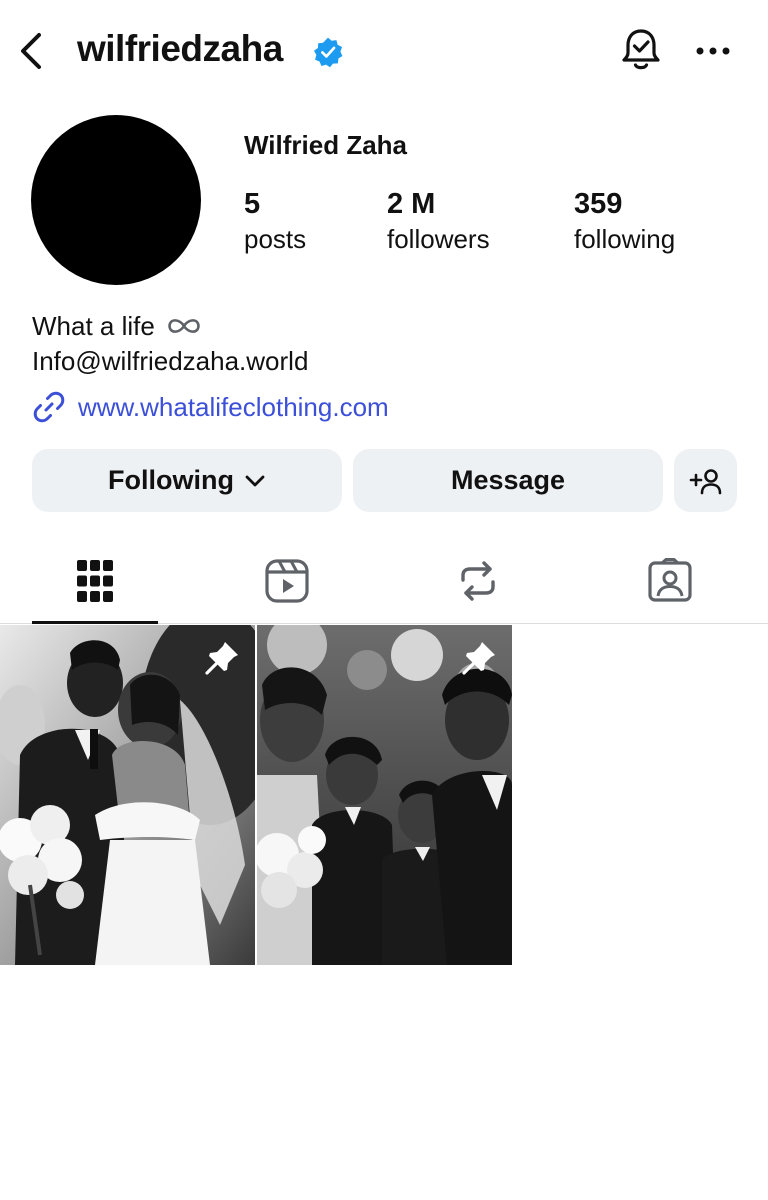  I want to click on bio-line-2: Info@wilfriedzaha.world, so click(170, 361).